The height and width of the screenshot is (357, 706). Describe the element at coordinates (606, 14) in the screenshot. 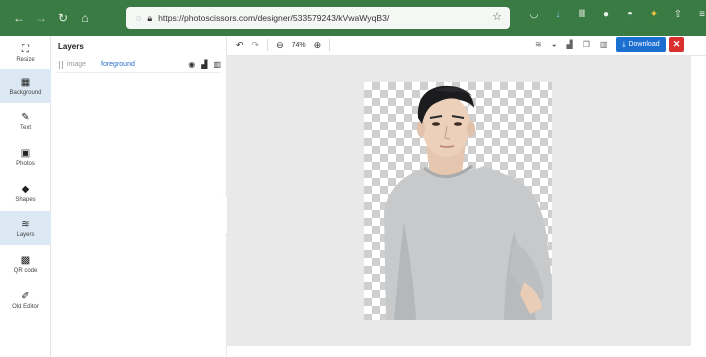

I see `extension-icon: ●` at that location.